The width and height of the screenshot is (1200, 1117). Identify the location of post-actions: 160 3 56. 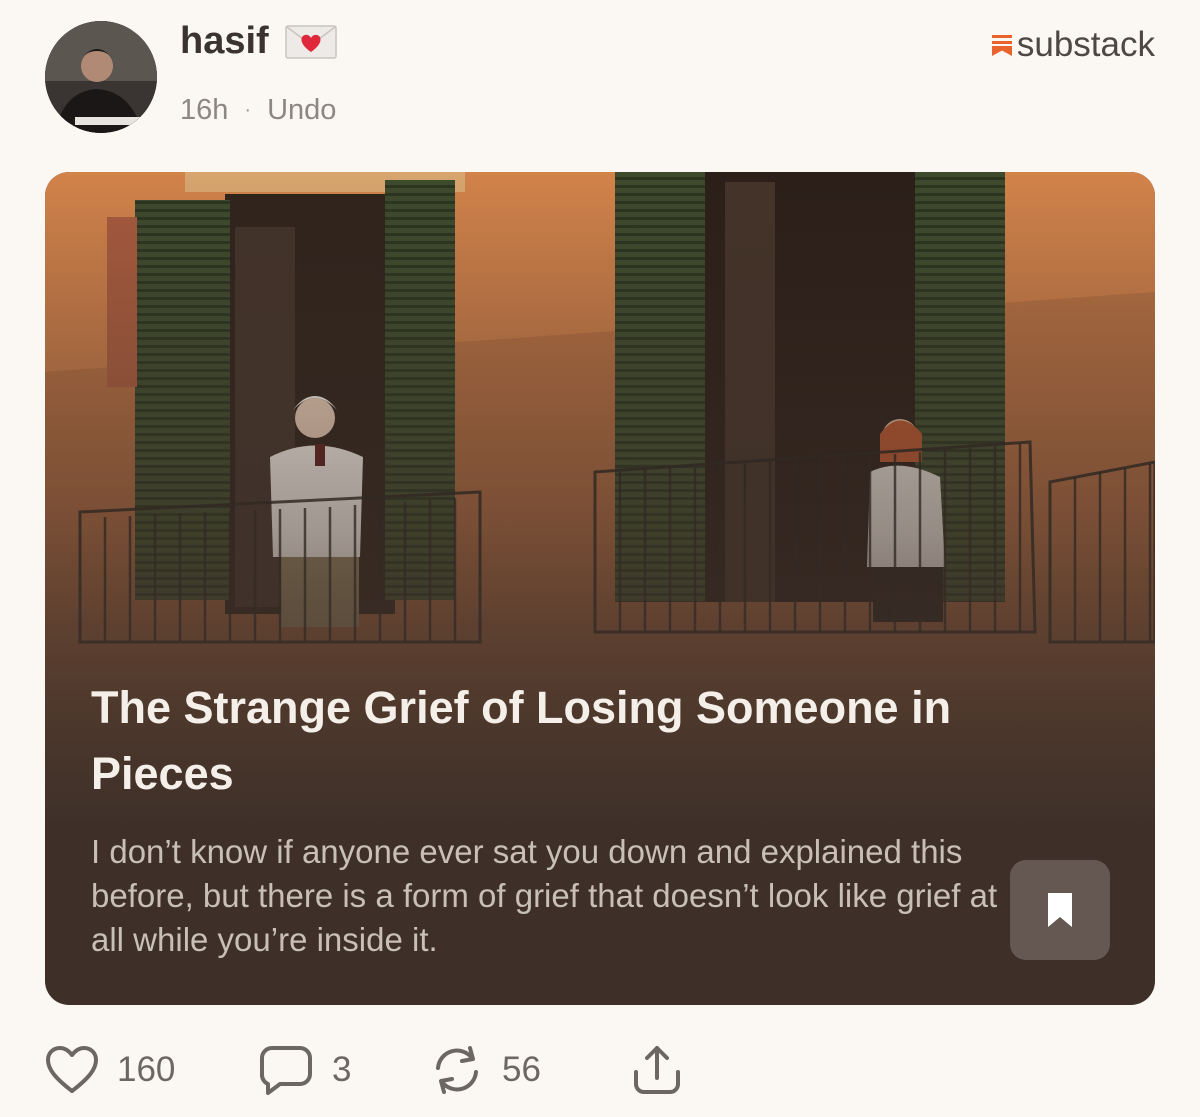
(395, 1070).